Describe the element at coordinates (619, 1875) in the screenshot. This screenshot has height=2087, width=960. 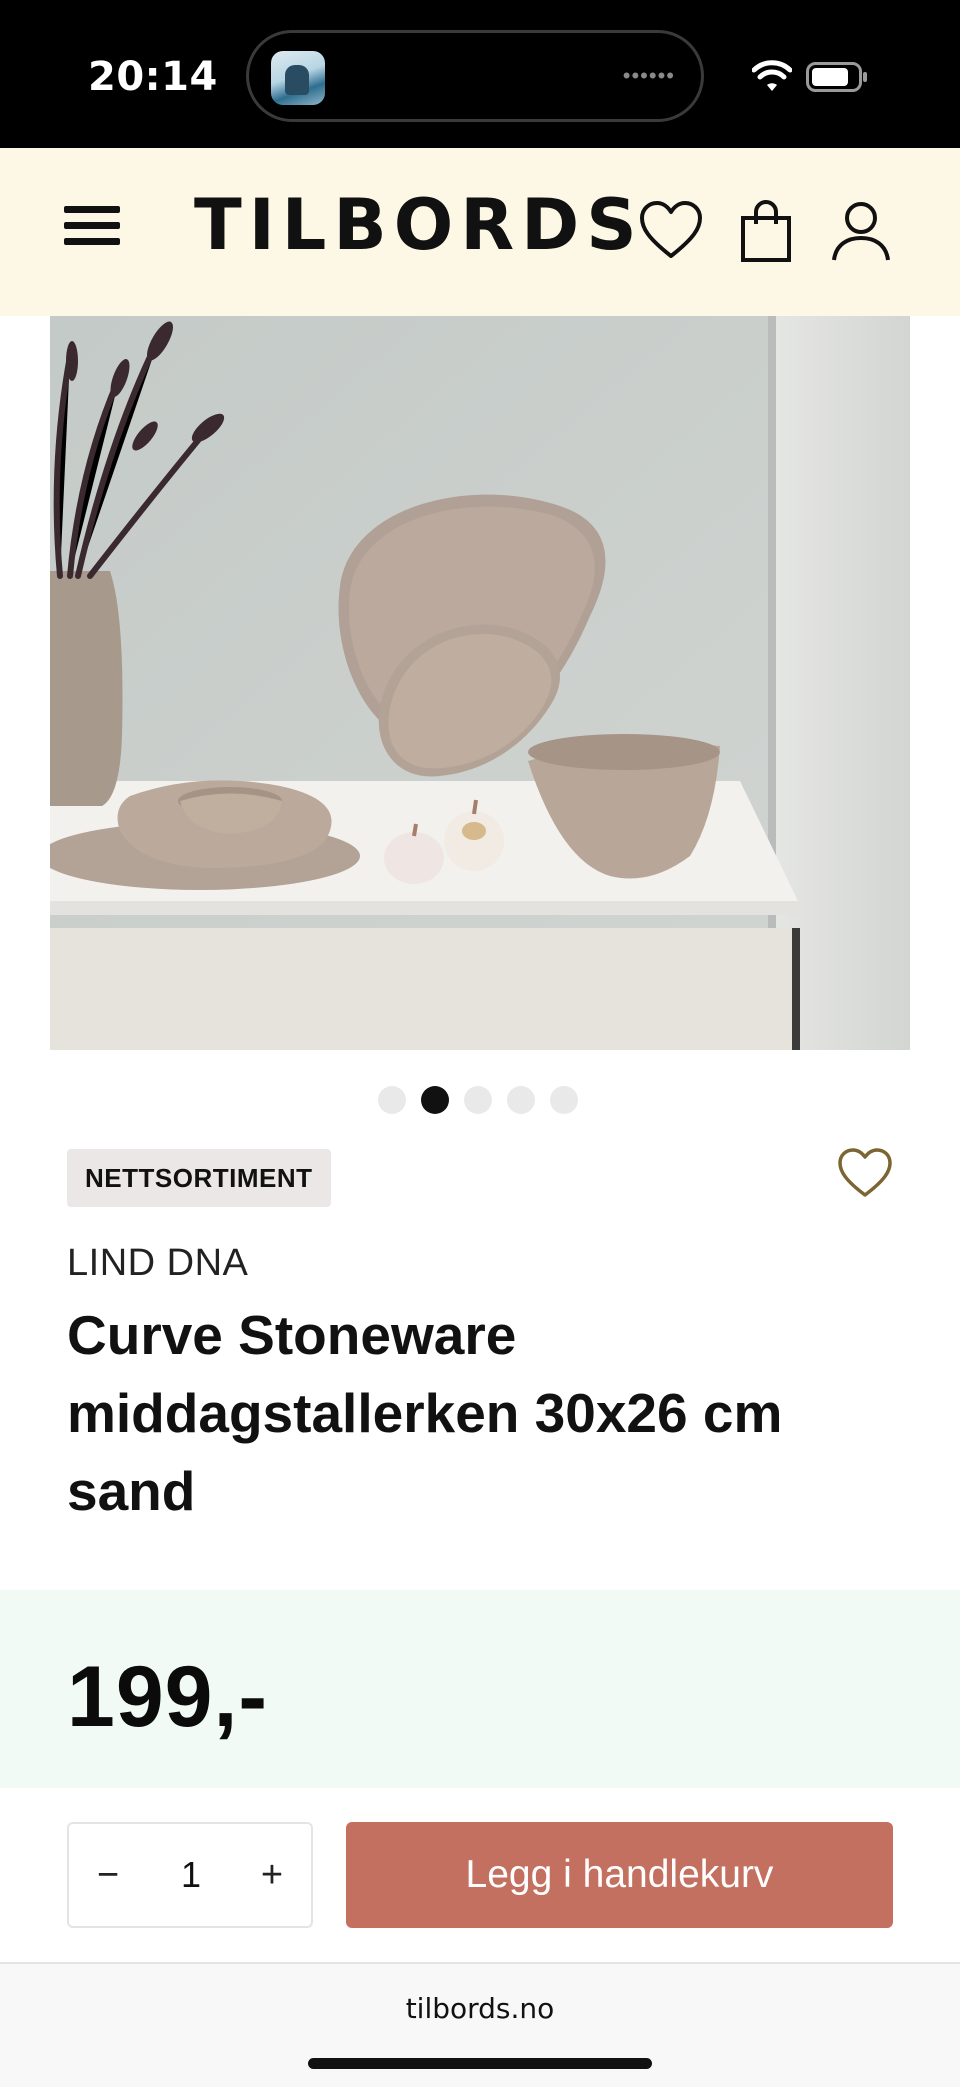
I see `add-to-cart-button: Legg i handlekurv` at that location.